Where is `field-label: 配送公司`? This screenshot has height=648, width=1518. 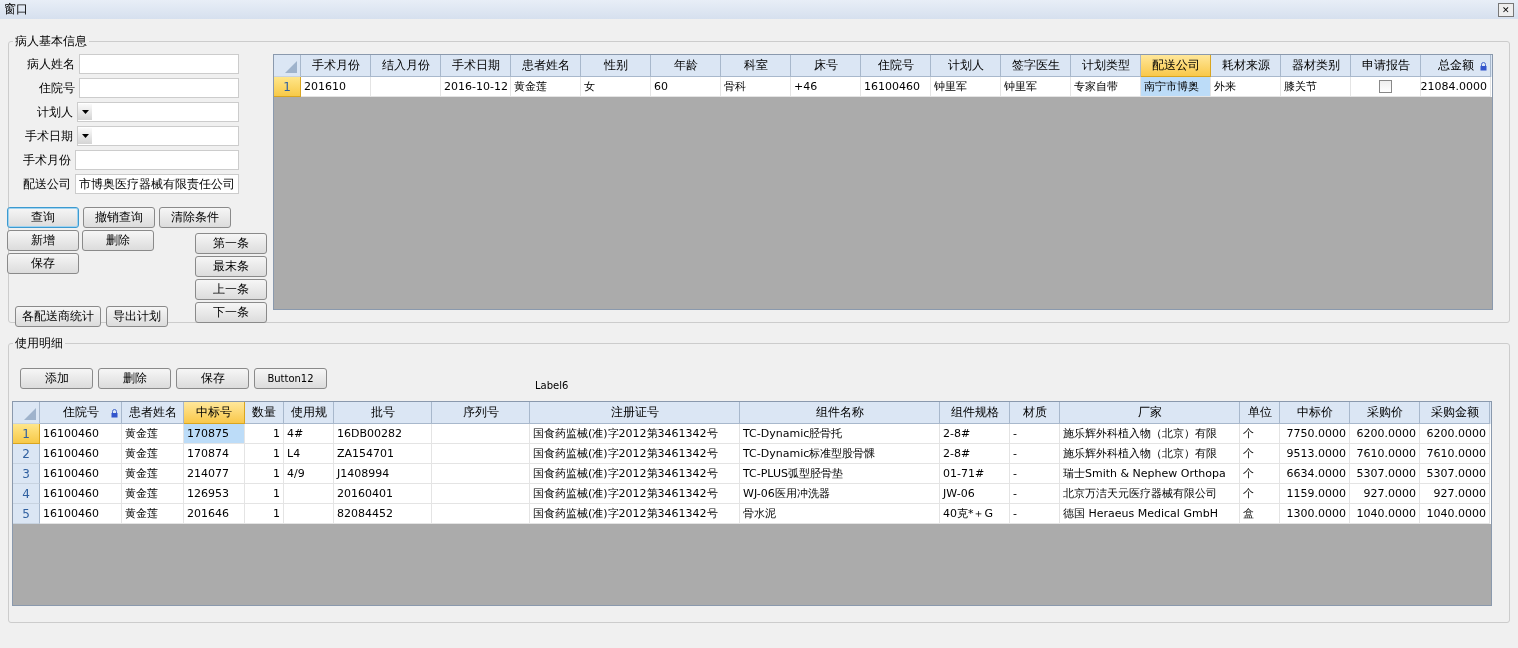
field-label: 配送公司 is located at coordinates (47, 184).